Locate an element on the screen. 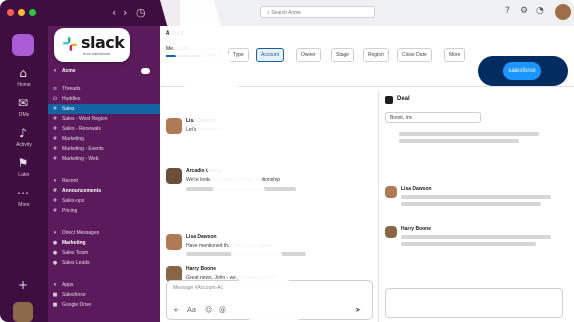  close-window-button is located at coordinates (10, 12).